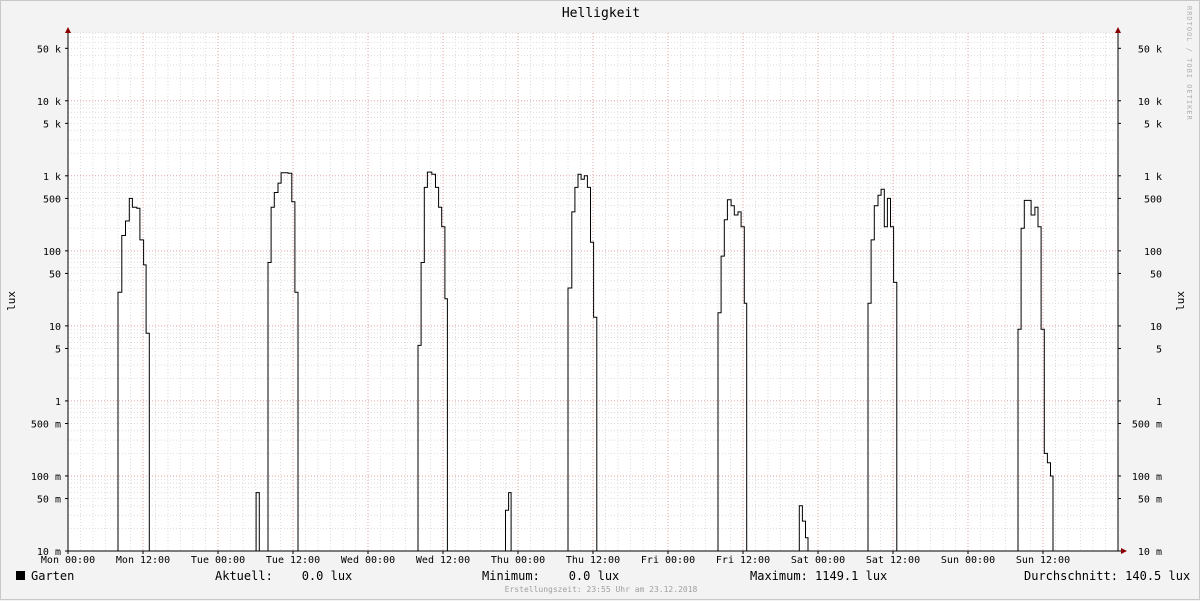 Image resolution: width=1200 pixels, height=601 pixels. I want to click on footer-timestamp: Erstellungszeit: 23:55 Uhr am 23.12.2018, so click(601, 589).